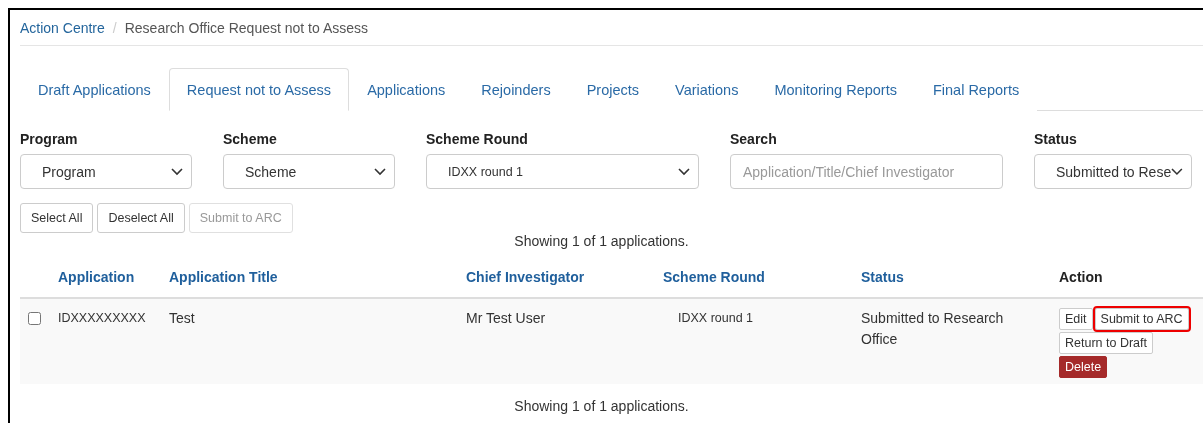 This screenshot has height=425, width=1203. What do you see at coordinates (1056, 139) in the screenshot?
I see `filter-label: Status` at bounding box center [1056, 139].